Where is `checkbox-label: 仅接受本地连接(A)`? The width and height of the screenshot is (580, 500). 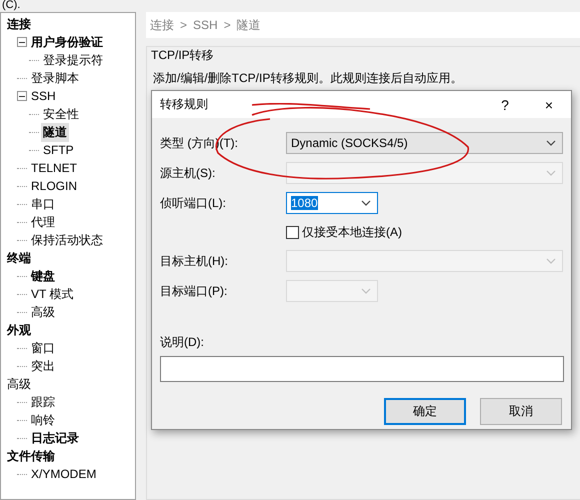
checkbox-label: 仅接受本地连接(A) is located at coordinates (352, 232).